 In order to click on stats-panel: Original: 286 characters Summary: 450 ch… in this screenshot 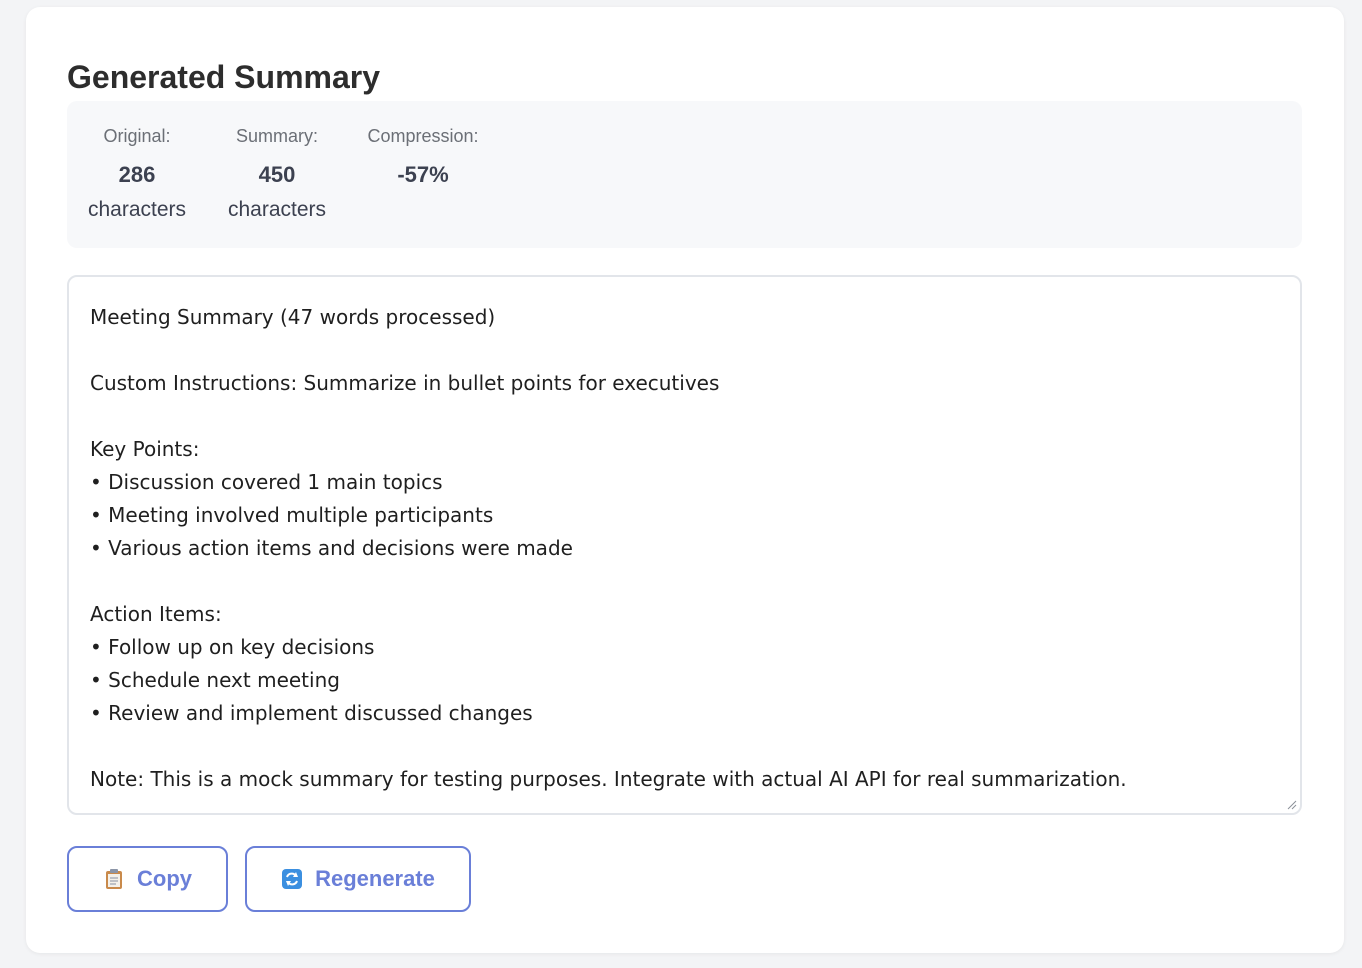, I will do `click(684, 174)`.